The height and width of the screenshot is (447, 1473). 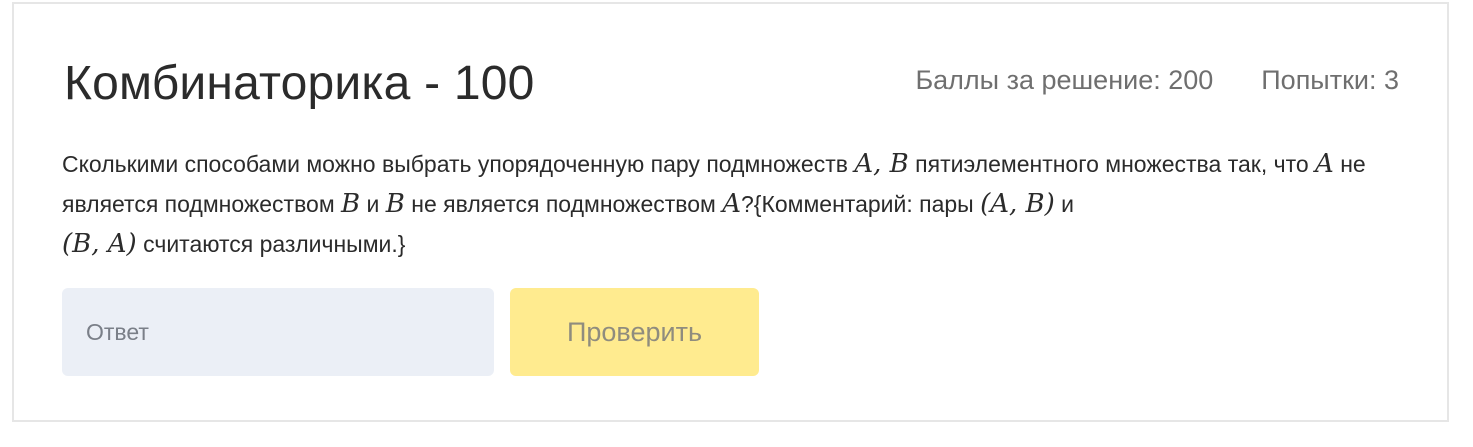 I want to click on question-text: ?{Комментарий: пары, so click(x=861, y=204).